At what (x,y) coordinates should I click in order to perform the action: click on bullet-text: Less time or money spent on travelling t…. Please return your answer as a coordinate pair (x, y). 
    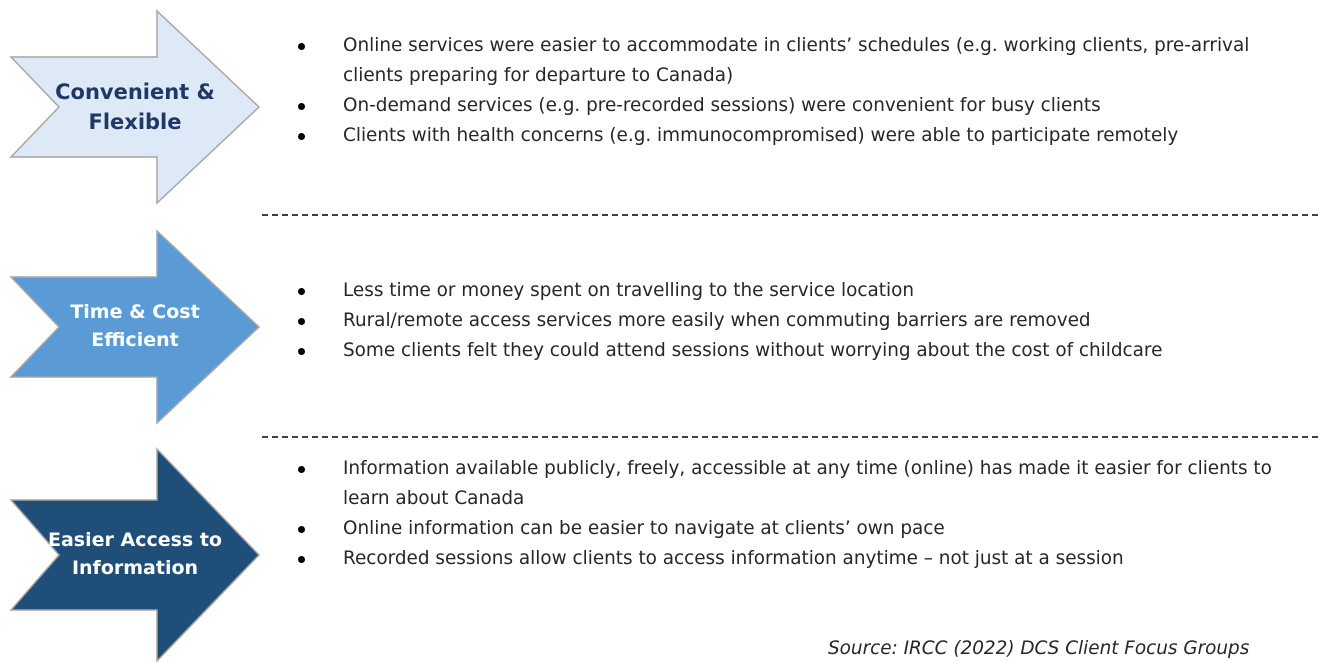
    Looking at the image, I should click on (628, 290).